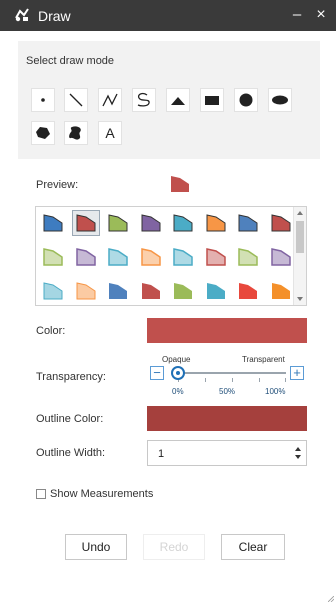 The height and width of the screenshot is (604, 336). What do you see at coordinates (297, 373) in the screenshot?
I see `increase-transparency-button: +` at bounding box center [297, 373].